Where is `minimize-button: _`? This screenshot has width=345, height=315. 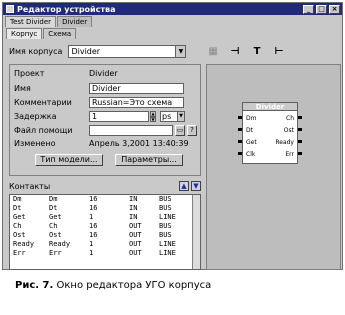
minimize-button: _ is located at coordinates (308, 9).